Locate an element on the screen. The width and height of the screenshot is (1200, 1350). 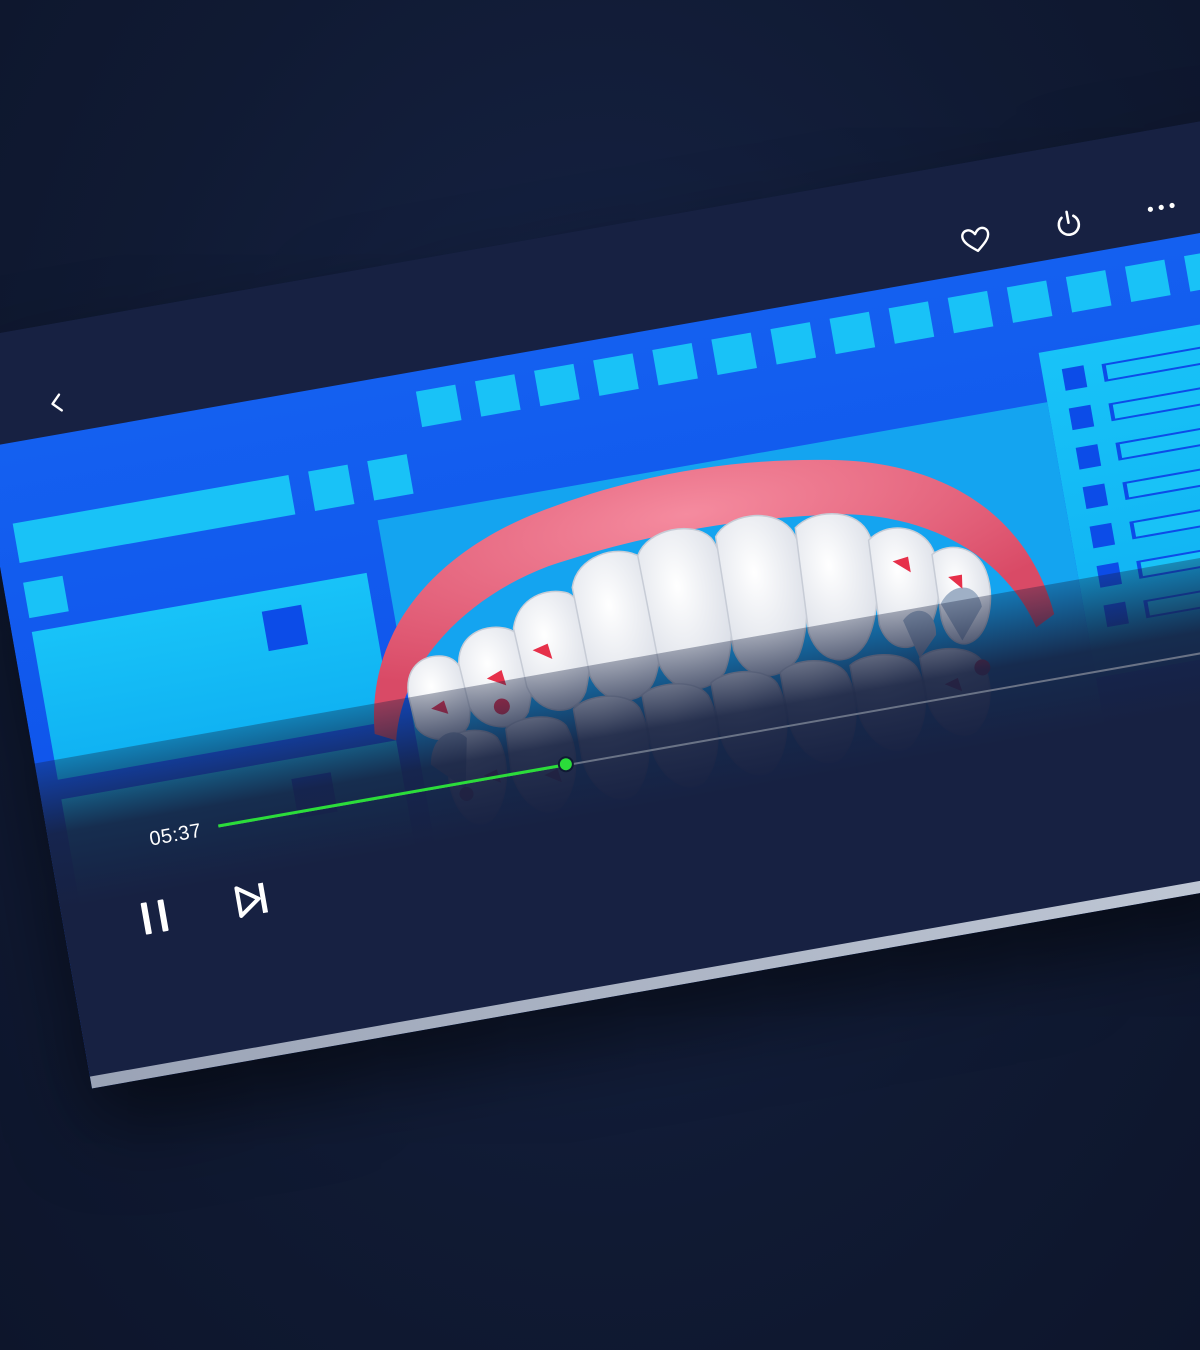
skip-next-icon is located at coordinates (251, 900).